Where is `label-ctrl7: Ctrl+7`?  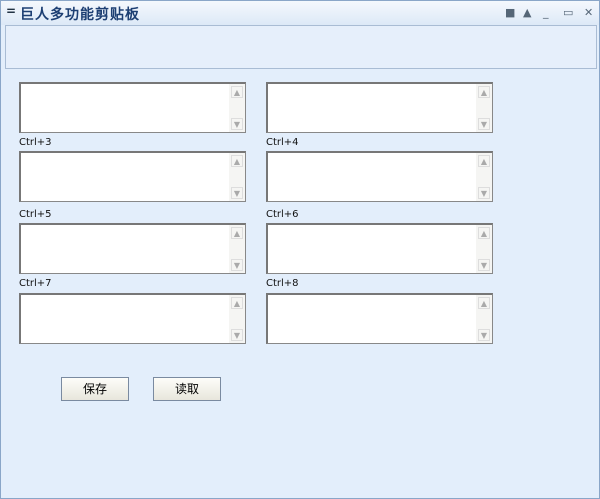 label-ctrl7: Ctrl+7 is located at coordinates (35, 283).